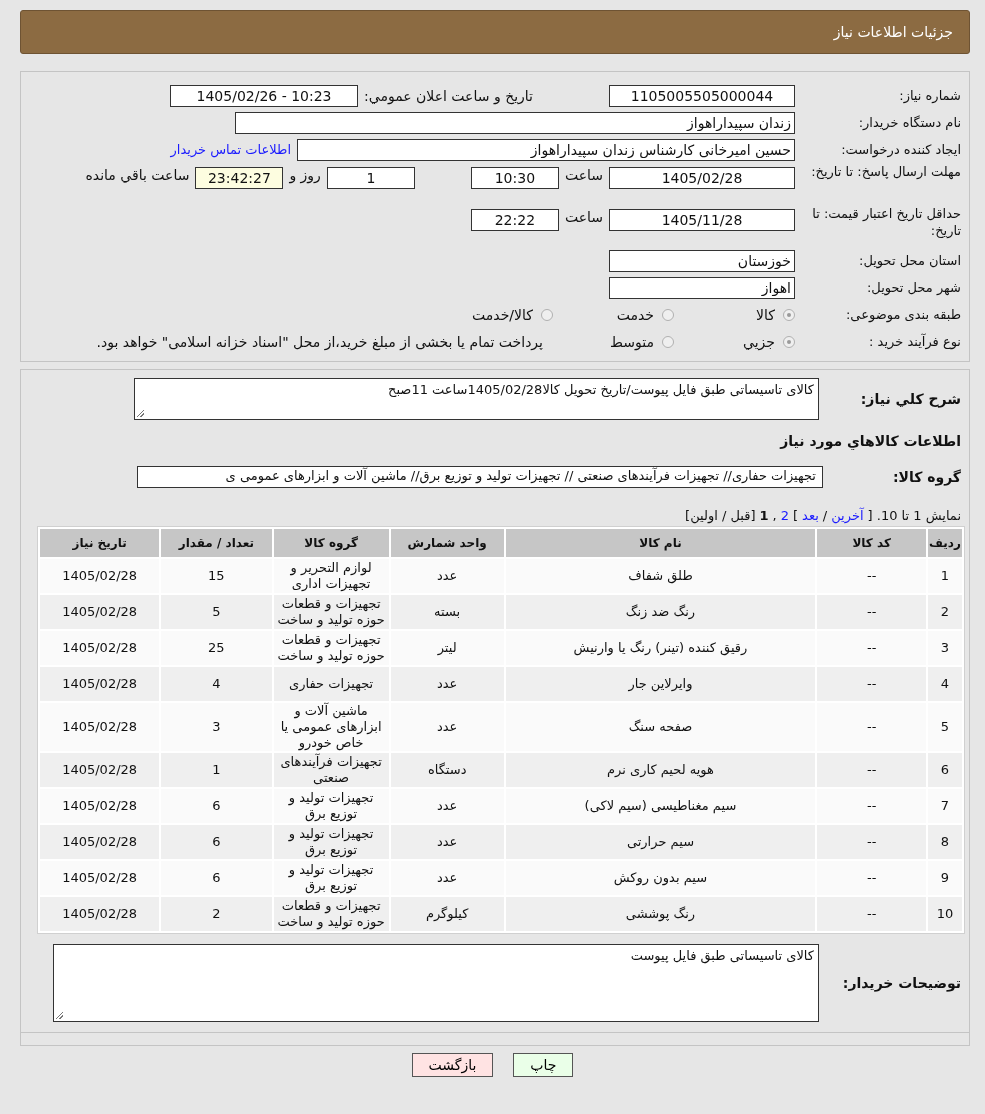  I want to click on table-cell: 15, so click(216, 576).